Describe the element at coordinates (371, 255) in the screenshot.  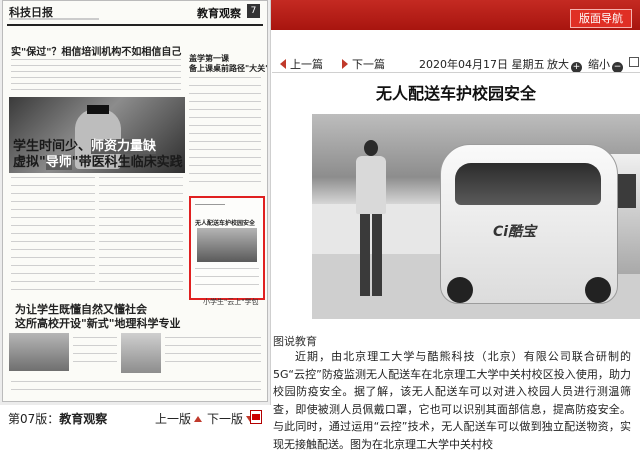
I see `person-legs` at that location.